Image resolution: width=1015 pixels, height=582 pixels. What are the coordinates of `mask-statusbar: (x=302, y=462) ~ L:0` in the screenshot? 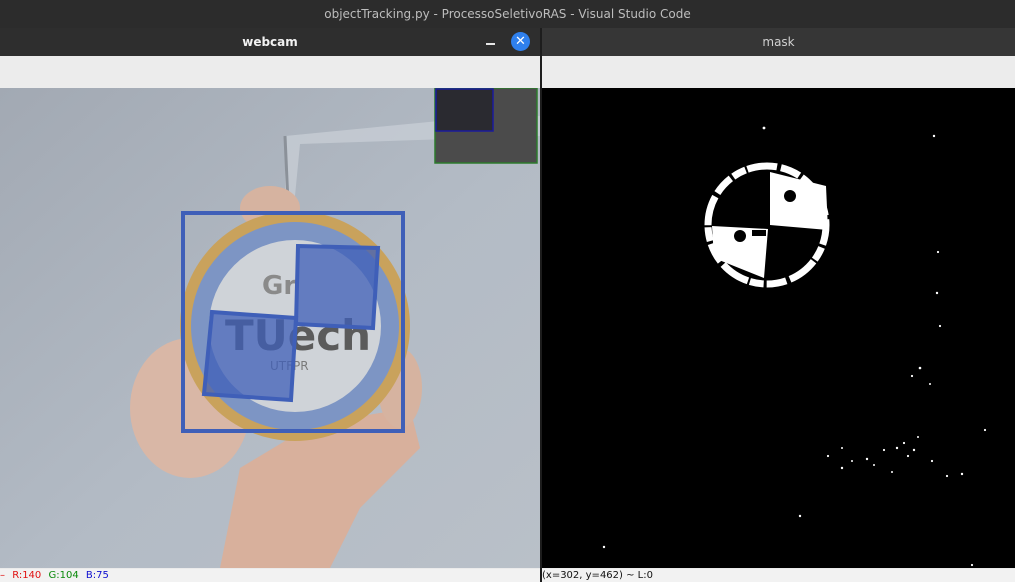 It's located at (778, 575).